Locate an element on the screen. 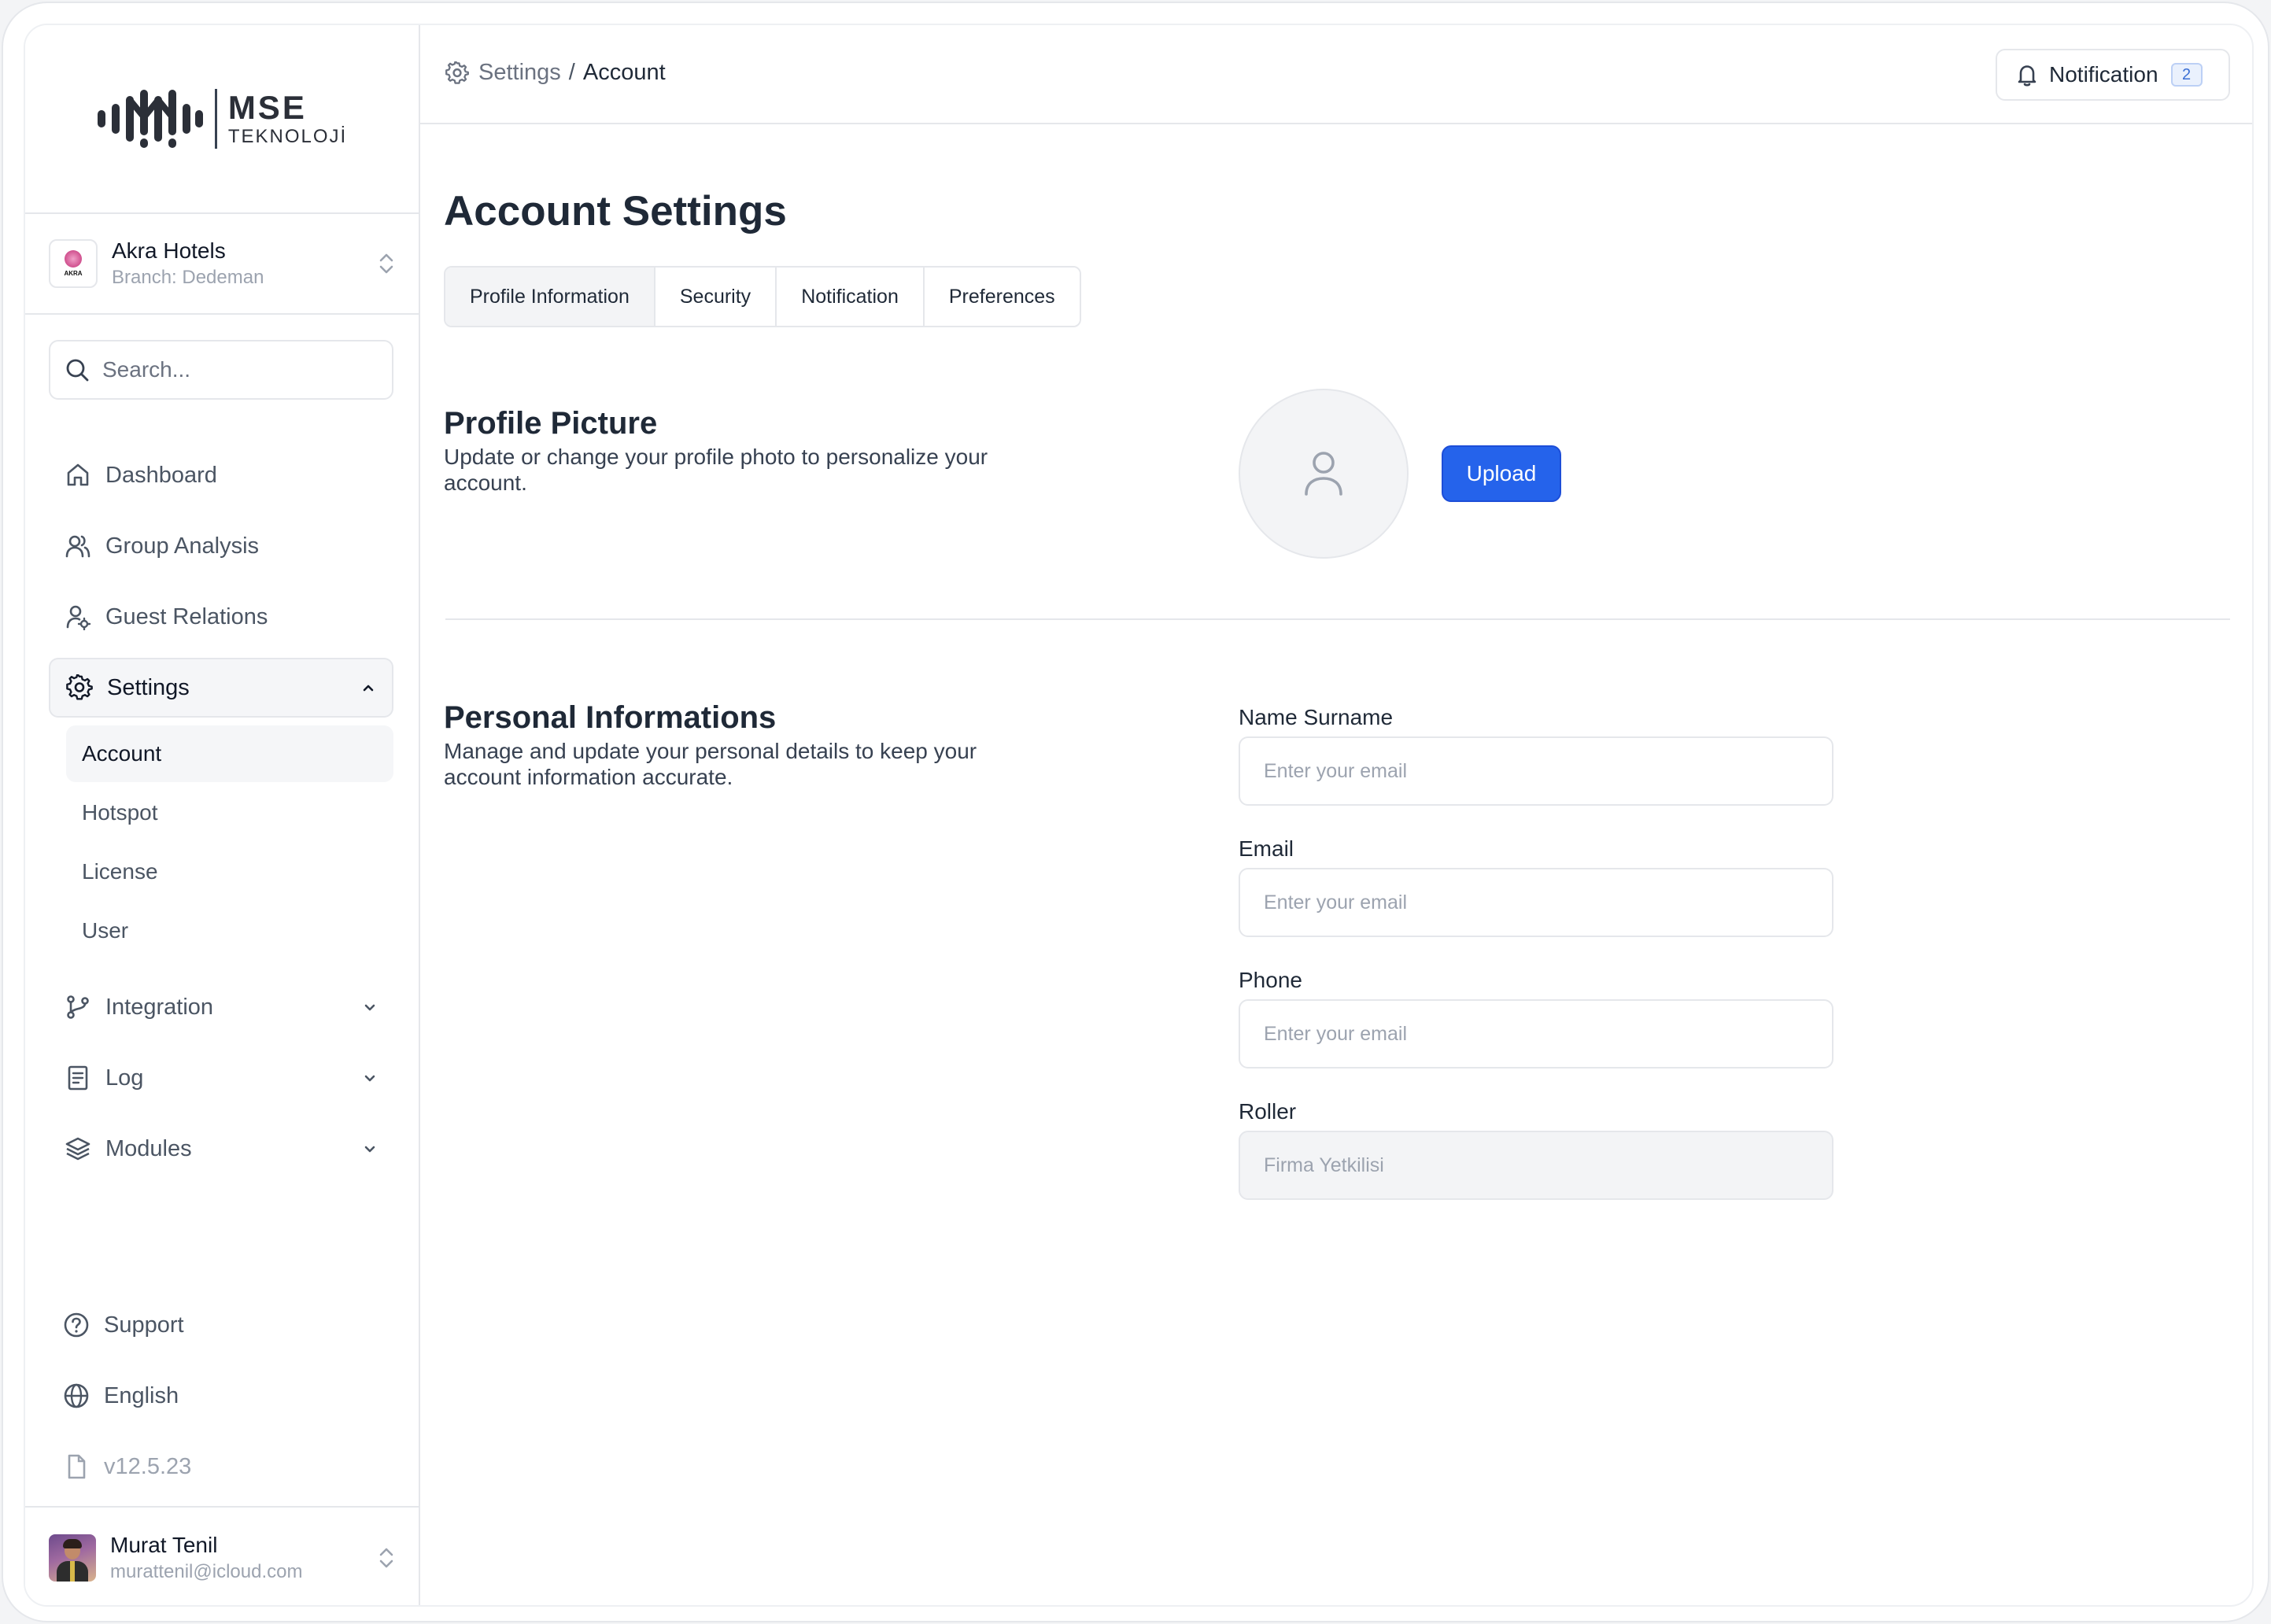  organization-logo: AKRA is located at coordinates (74, 263).